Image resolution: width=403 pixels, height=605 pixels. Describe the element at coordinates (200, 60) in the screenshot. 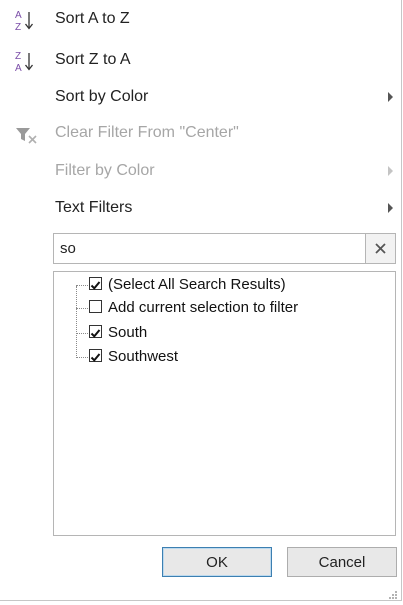

I see `menu-item-sort-z-to-a: Z A Sort Z to A` at that location.